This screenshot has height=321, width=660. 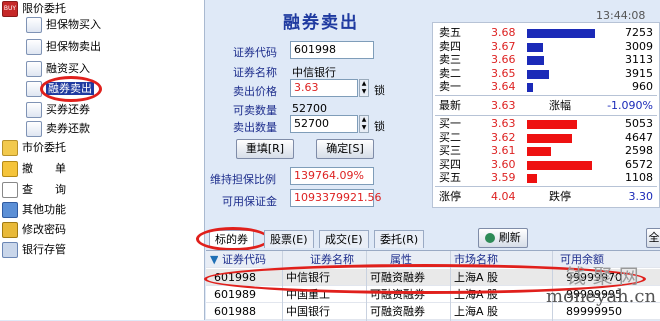 I want to click on level-name: 卖五, so click(x=450, y=32).